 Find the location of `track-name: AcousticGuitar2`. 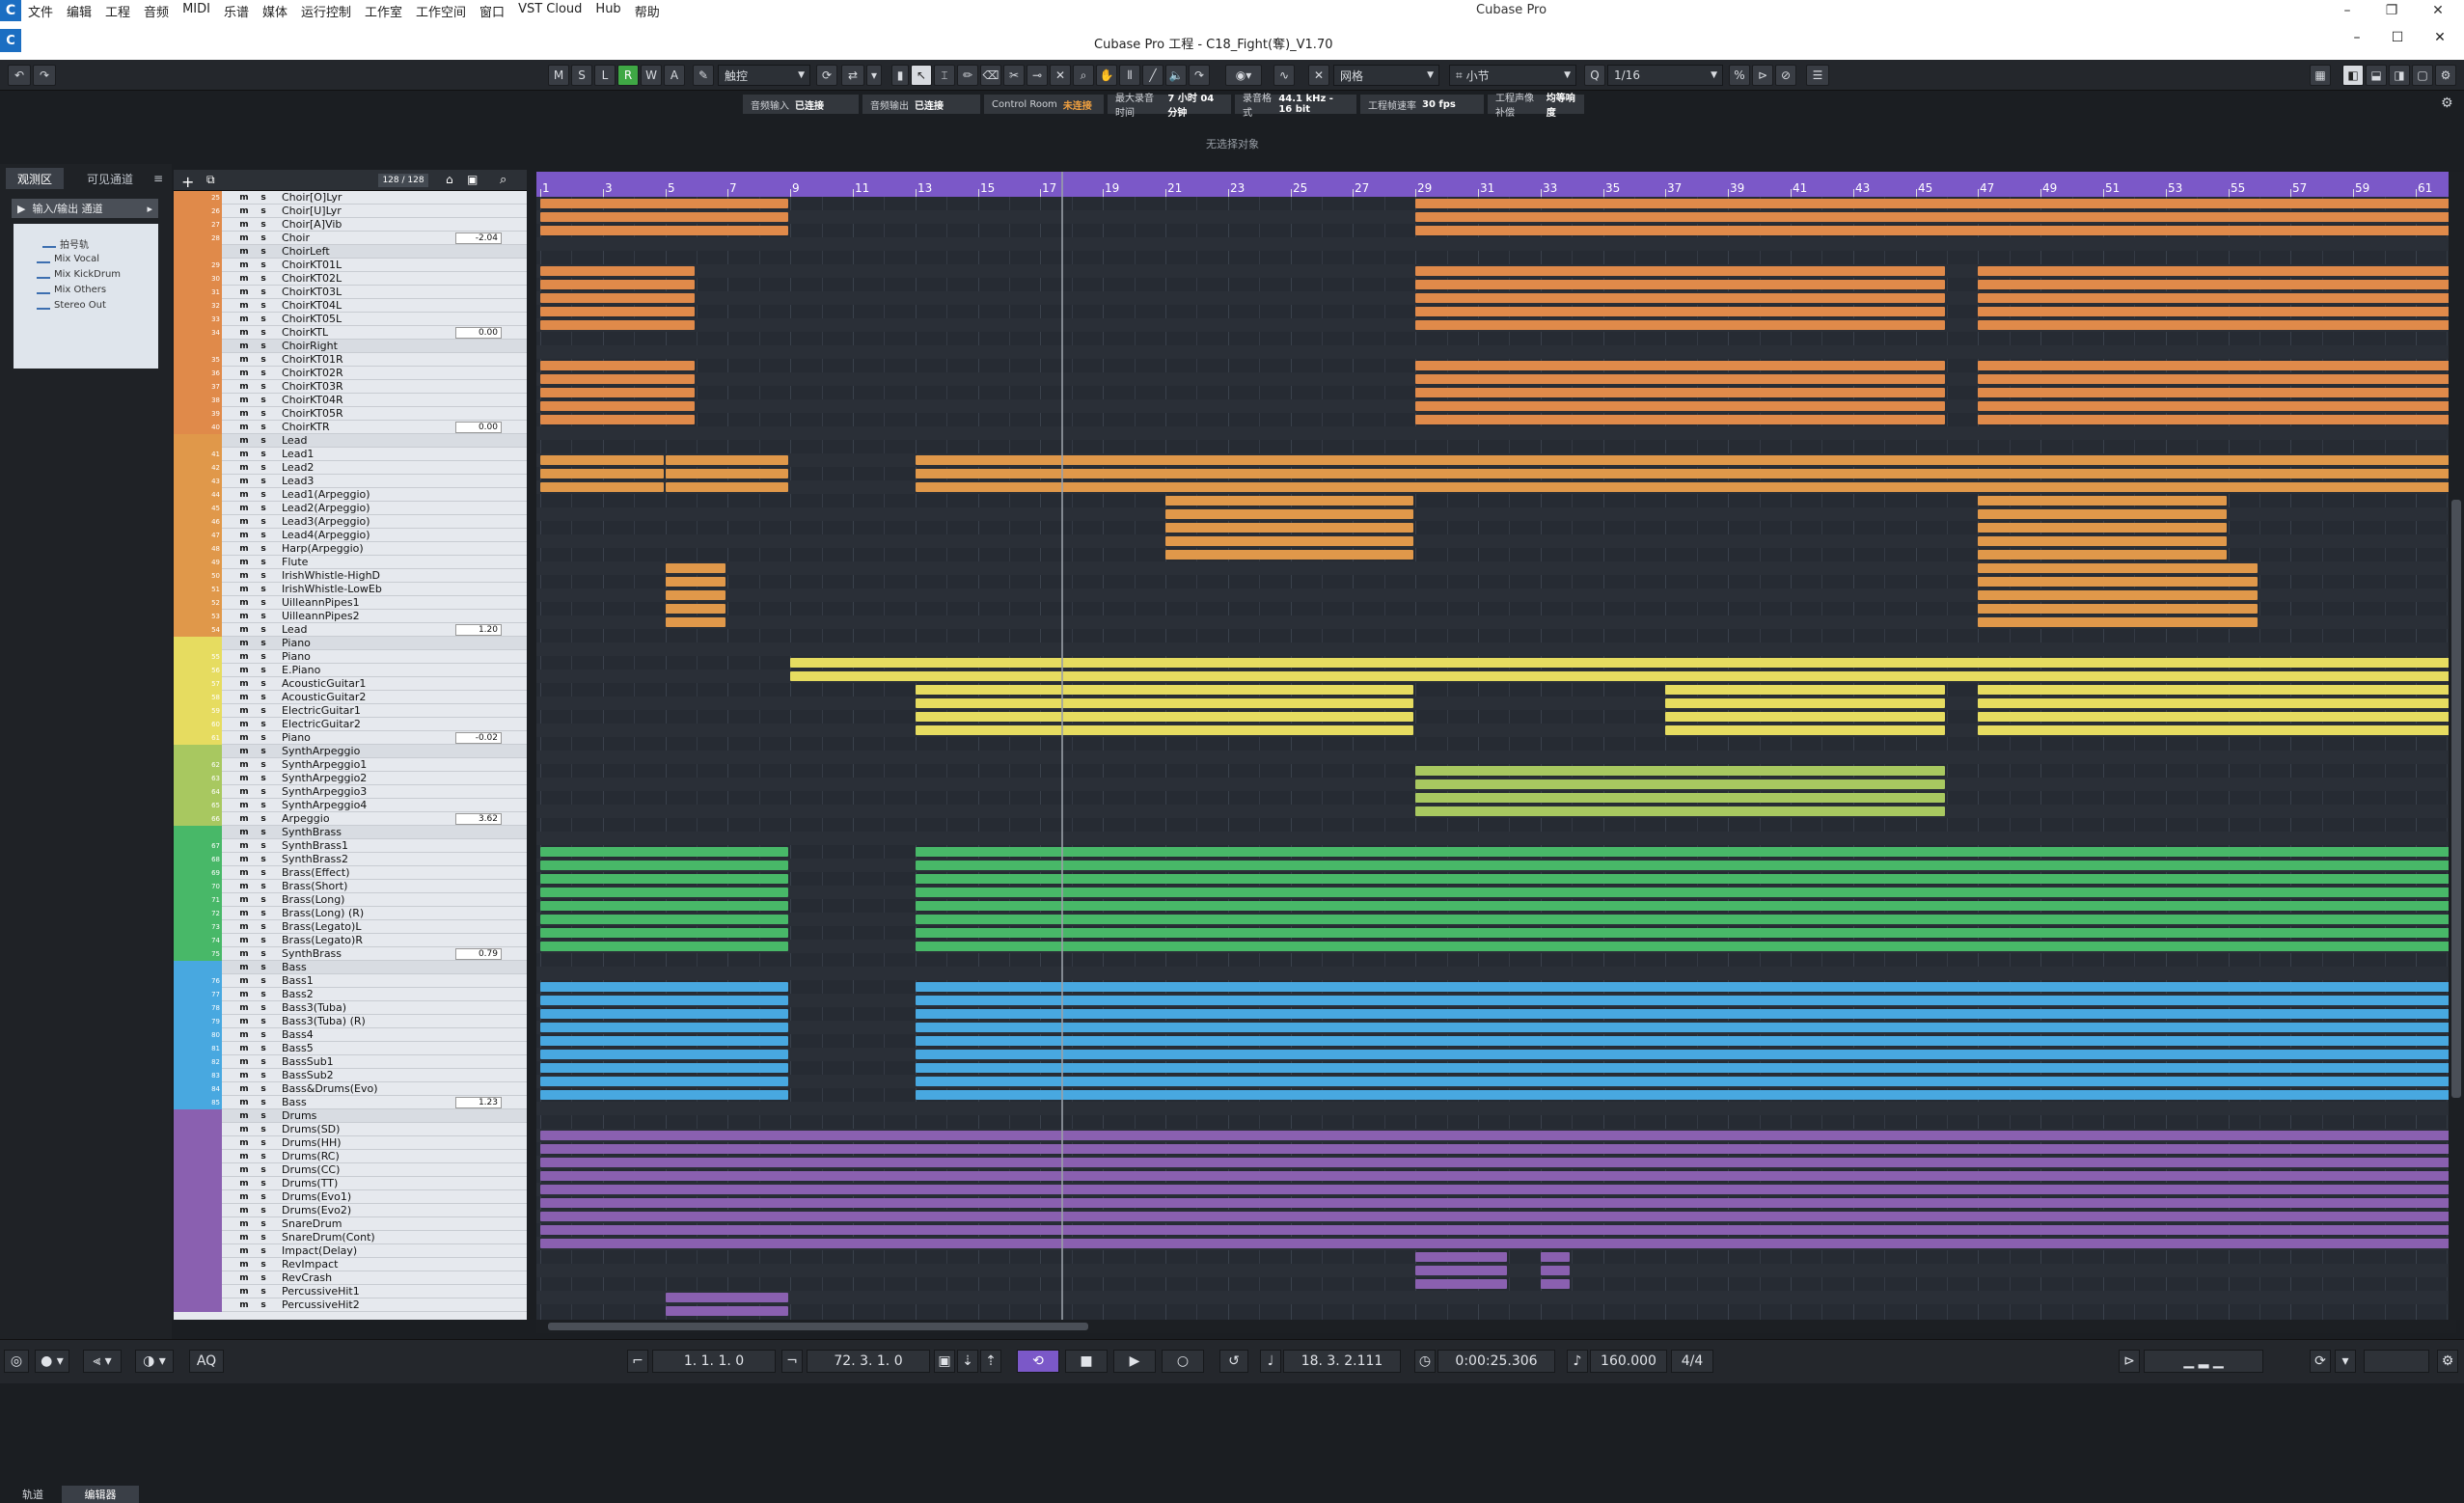

track-name: AcousticGuitar2 is located at coordinates (324, 698).